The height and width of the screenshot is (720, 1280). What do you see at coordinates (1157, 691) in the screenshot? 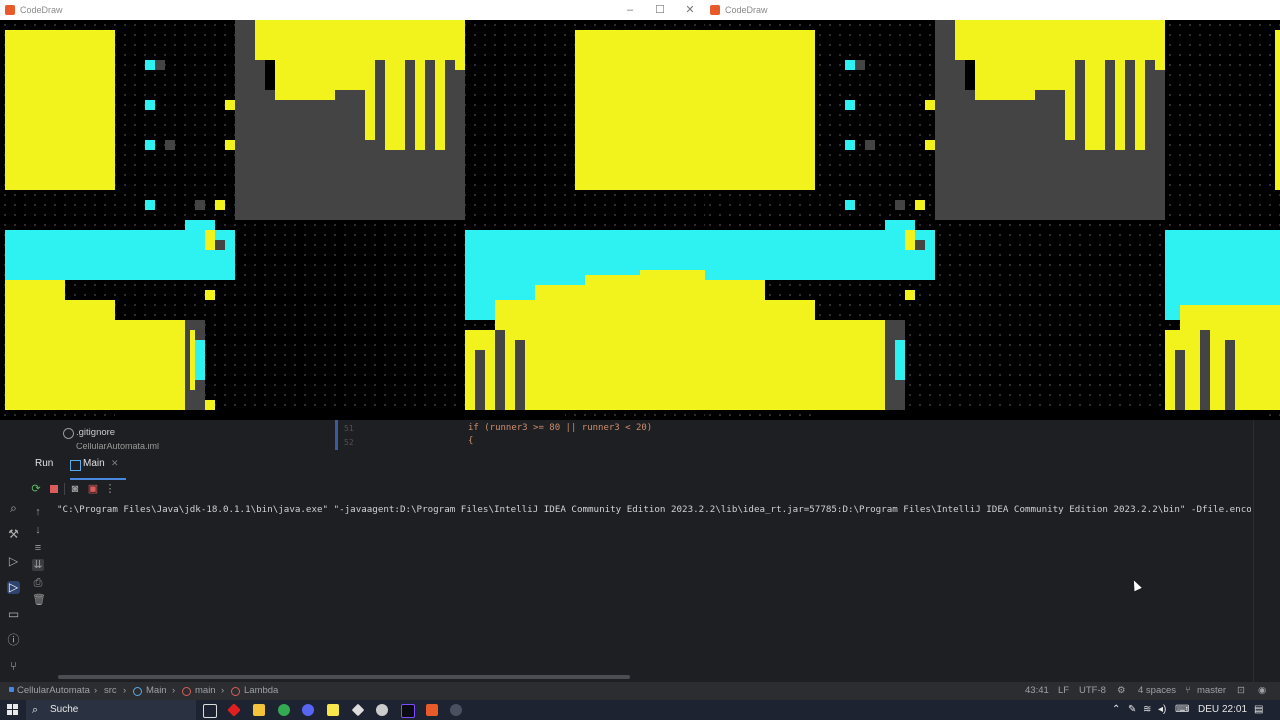
I see `indent-setting: 4 spaces` at bounding box center [1157, 691].